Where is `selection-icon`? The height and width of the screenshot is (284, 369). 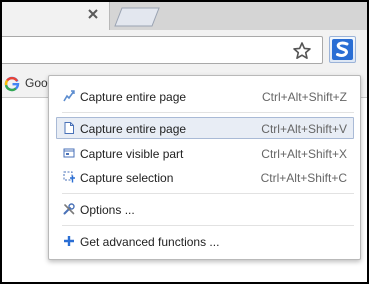
selection-icon is located at coordinates (69, 177).